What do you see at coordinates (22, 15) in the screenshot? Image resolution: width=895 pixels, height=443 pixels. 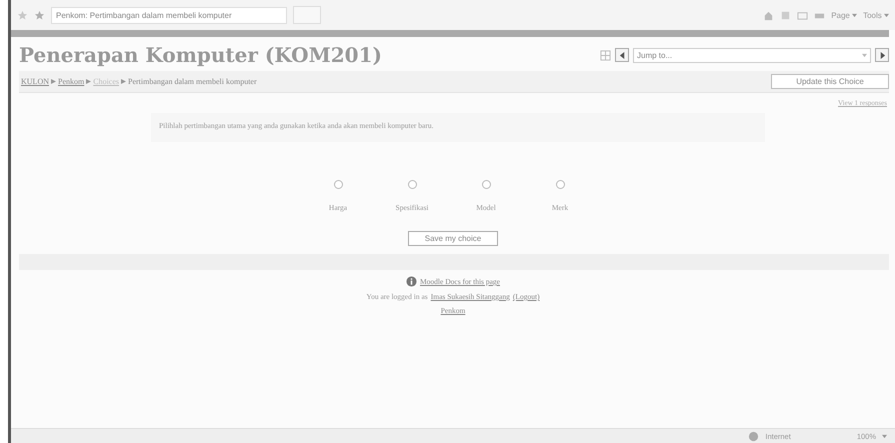 I see `favorite-star-icon` at bounding box center [22, 15].